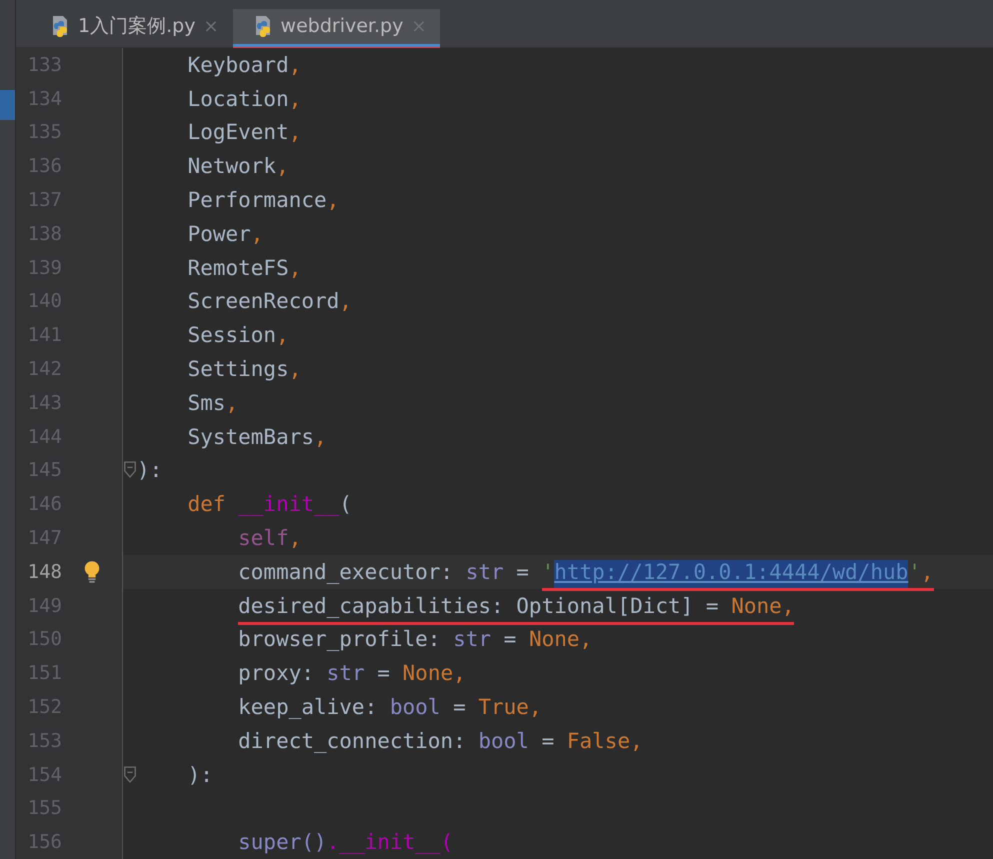  I want to click on code-text: command_executor:, so click(346, 572).